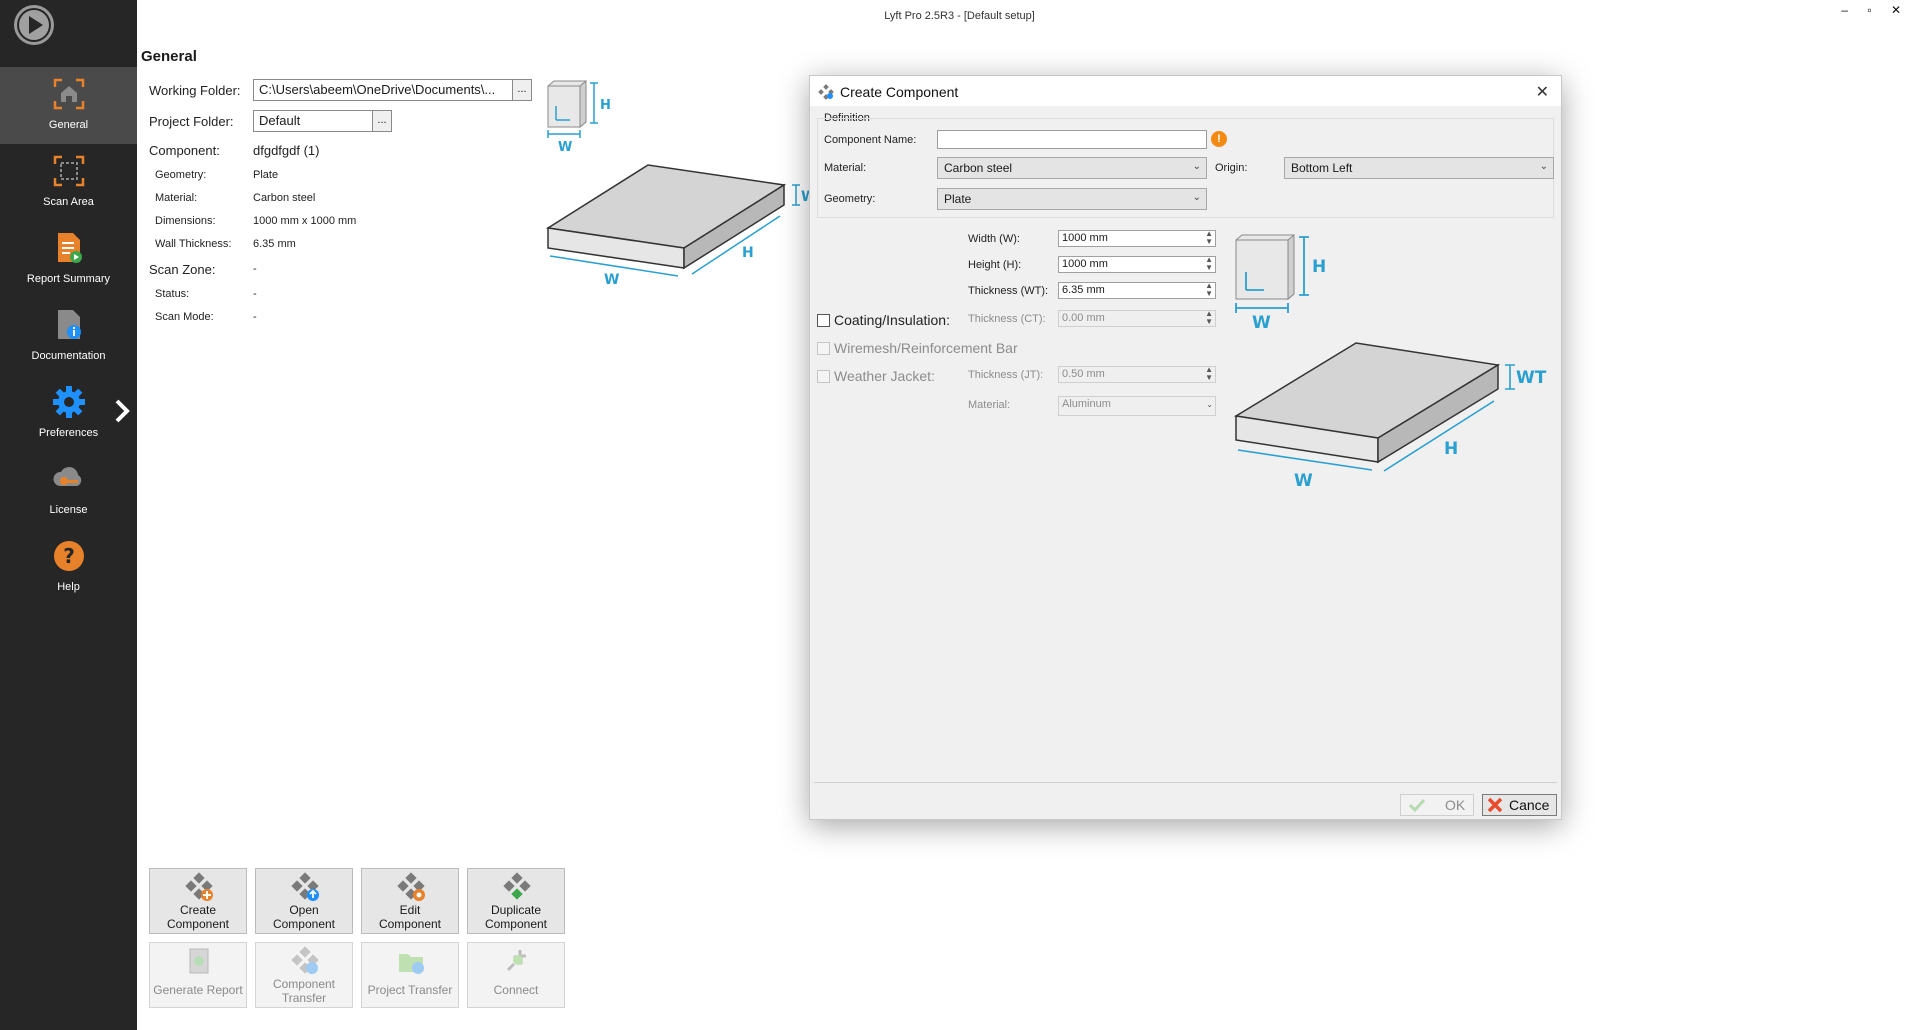  I want to click on sidebar-item-scan-area: Scan Area, so click(68, 182).